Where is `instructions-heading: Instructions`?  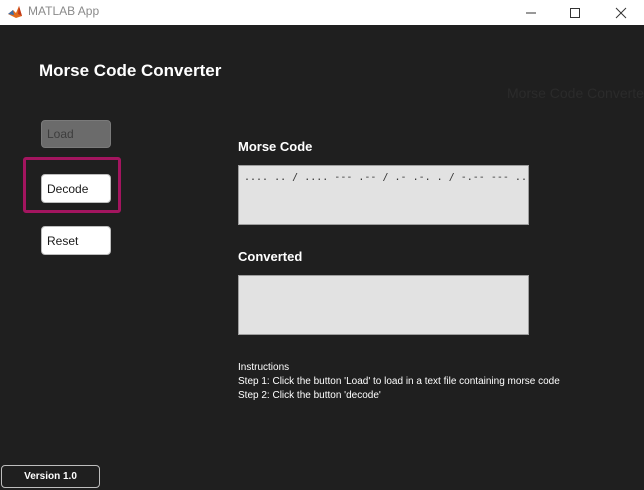
instructions-heading: Instructions is located at coordinates (264, 367).